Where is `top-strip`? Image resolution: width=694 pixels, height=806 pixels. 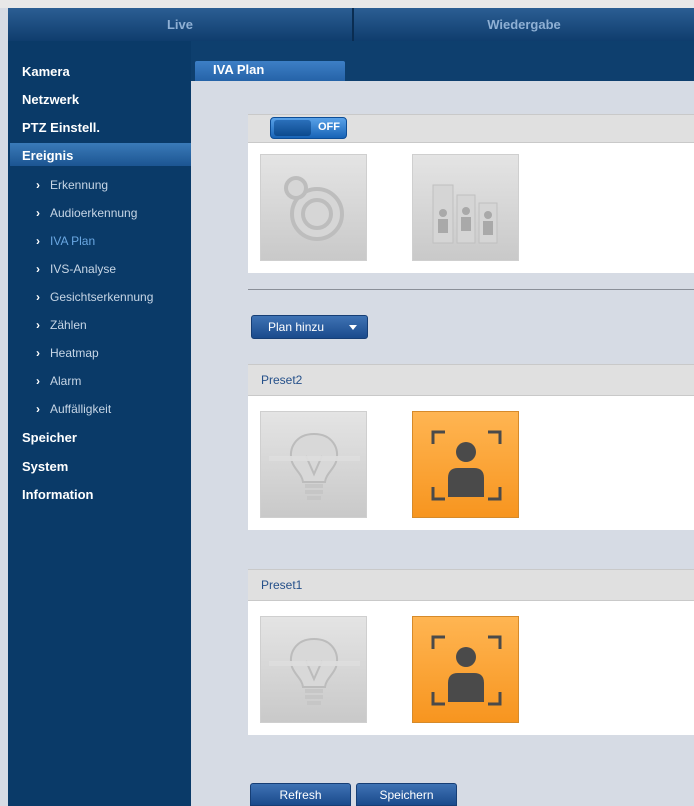
top-strip is located at coordinates (347, 4).